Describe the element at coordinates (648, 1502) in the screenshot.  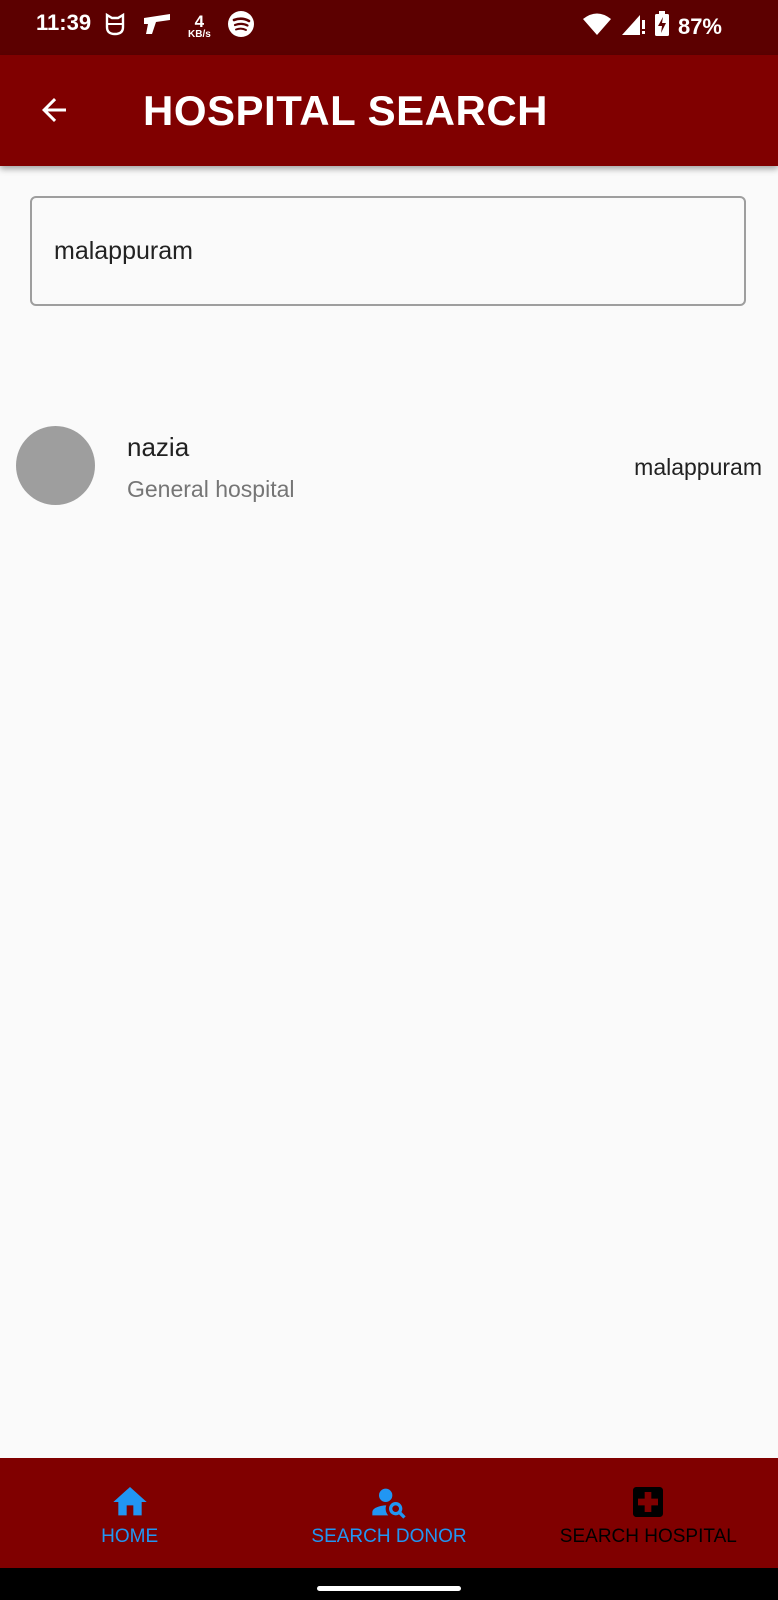
I see `hospital-icon` at that location.